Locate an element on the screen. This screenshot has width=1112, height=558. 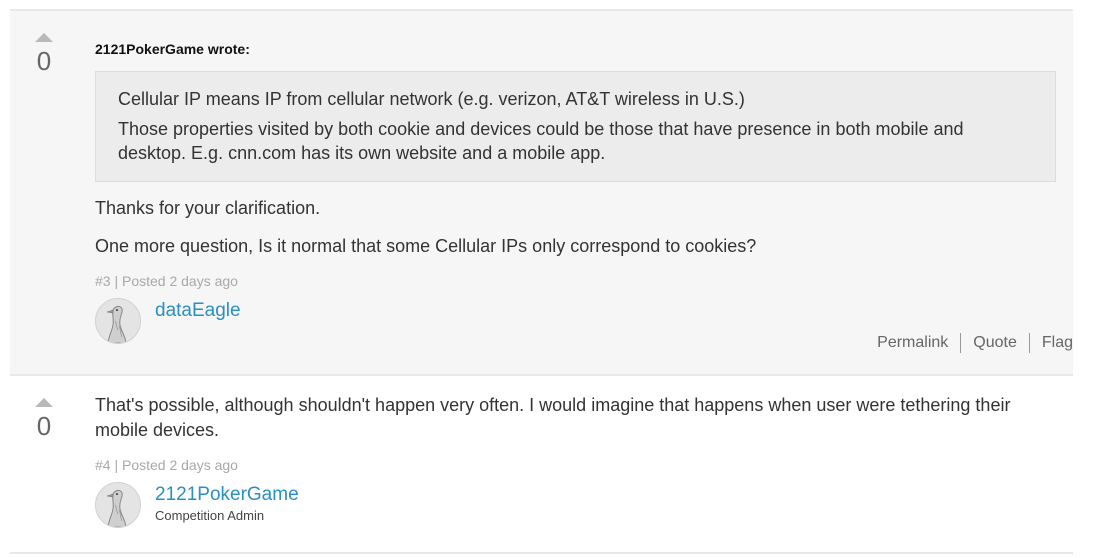
author-name-link: dataEagle is located at coordinates (198, 311).